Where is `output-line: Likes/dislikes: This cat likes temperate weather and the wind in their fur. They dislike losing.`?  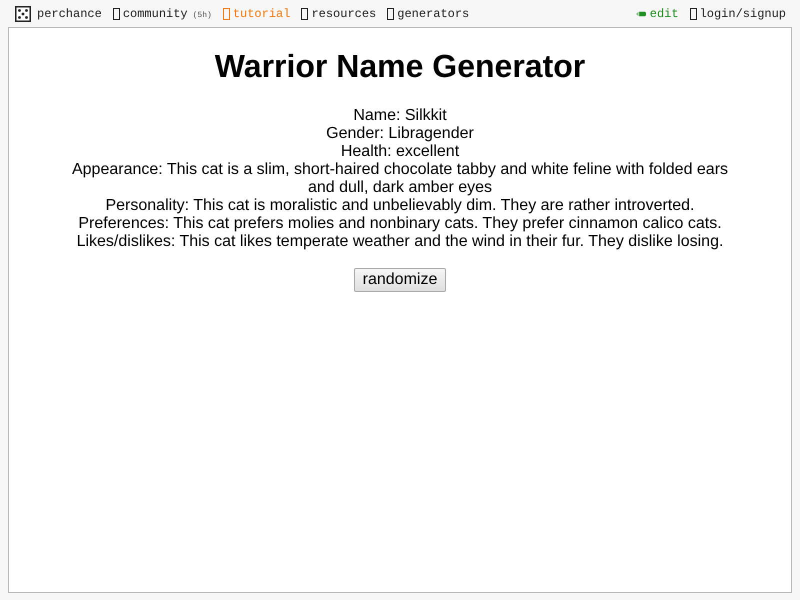 output-line: Likes/dislikes: This cat likes temperate weather and the wind in their fur. They dislike losing. is located at coordinates (400, 242).